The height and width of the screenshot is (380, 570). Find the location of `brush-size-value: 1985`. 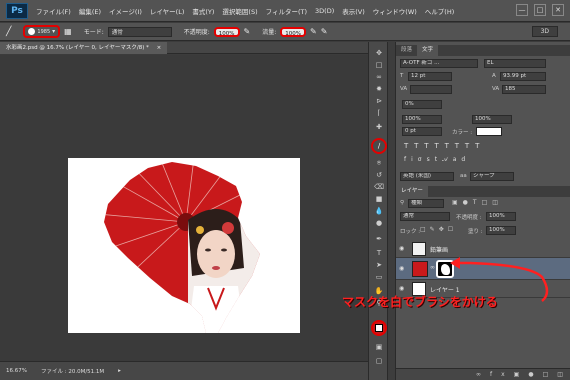

brush-size-value: 1985 is located at coordinates (44, 31).